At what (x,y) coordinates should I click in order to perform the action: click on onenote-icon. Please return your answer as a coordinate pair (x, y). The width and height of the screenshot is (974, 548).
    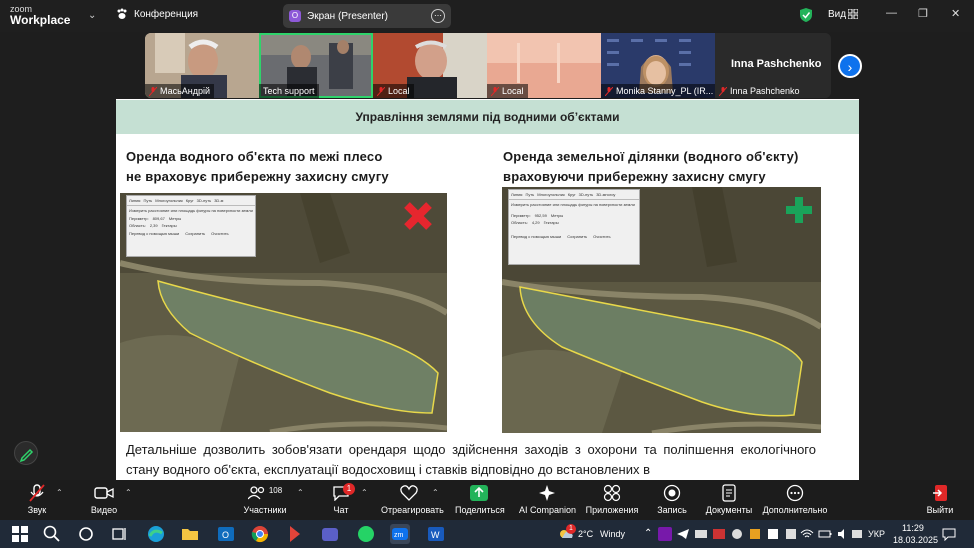
    Looking at the image, I should click on (665, 534).